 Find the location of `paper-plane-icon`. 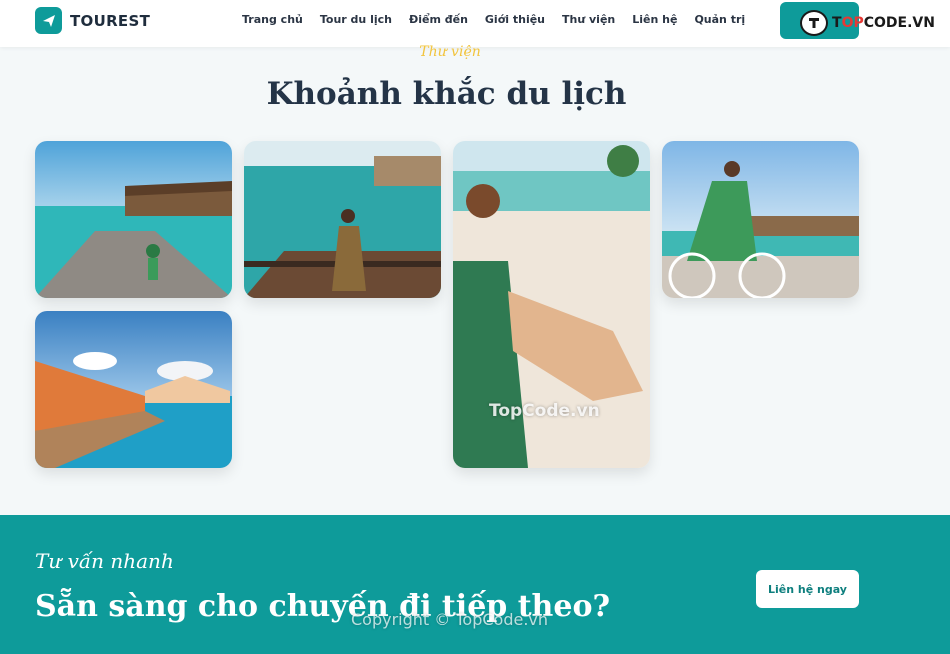

paper-plane-icon is located at coordinates (48, 20).